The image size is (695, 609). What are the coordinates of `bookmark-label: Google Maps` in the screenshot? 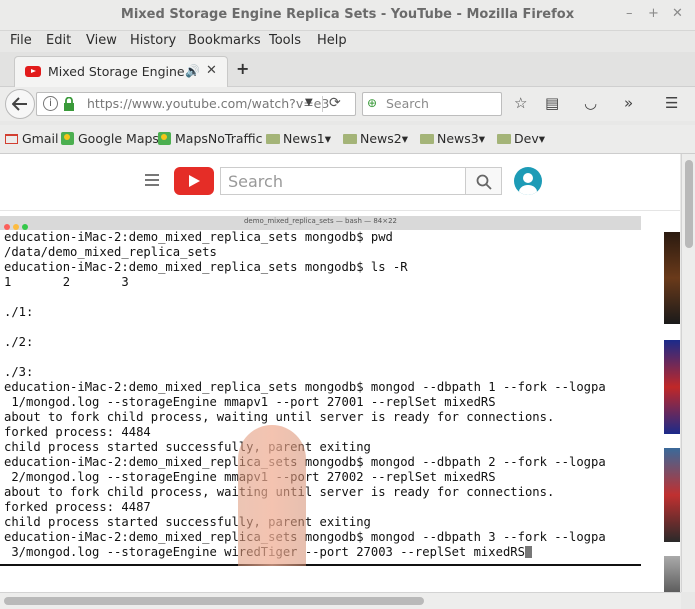 It's located at (118, 138).